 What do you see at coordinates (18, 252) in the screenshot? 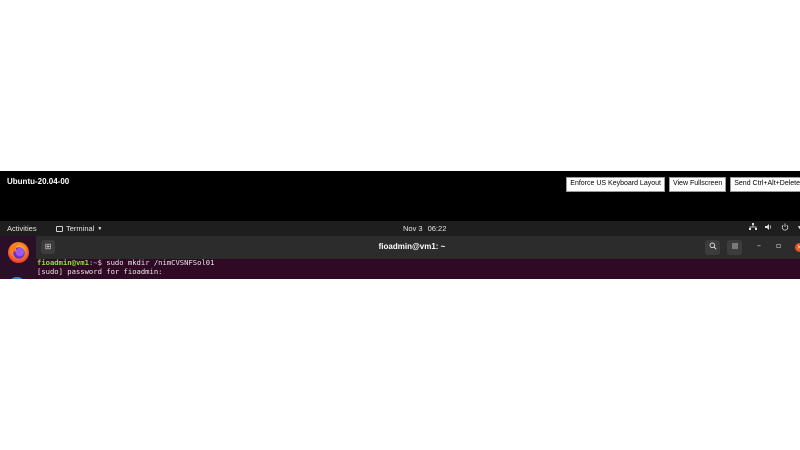
I see `firefox-icon` at bounding box center [18, 252].